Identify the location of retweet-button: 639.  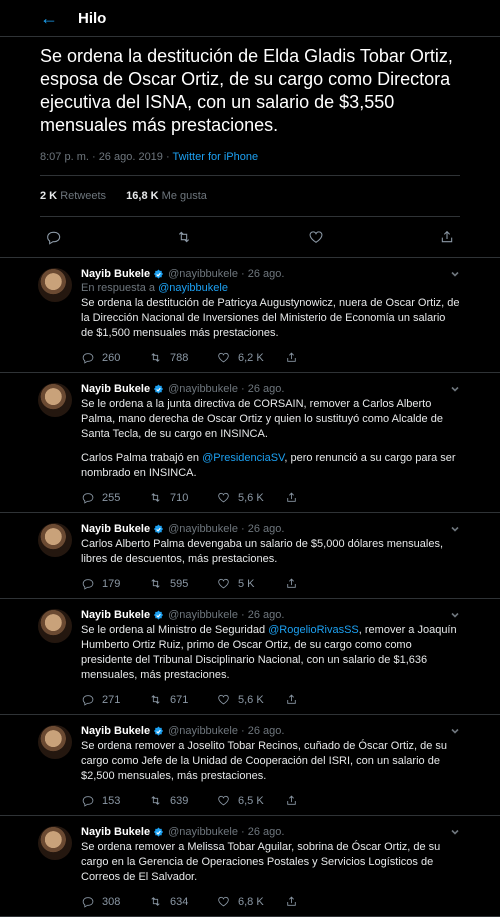
(183, 800).